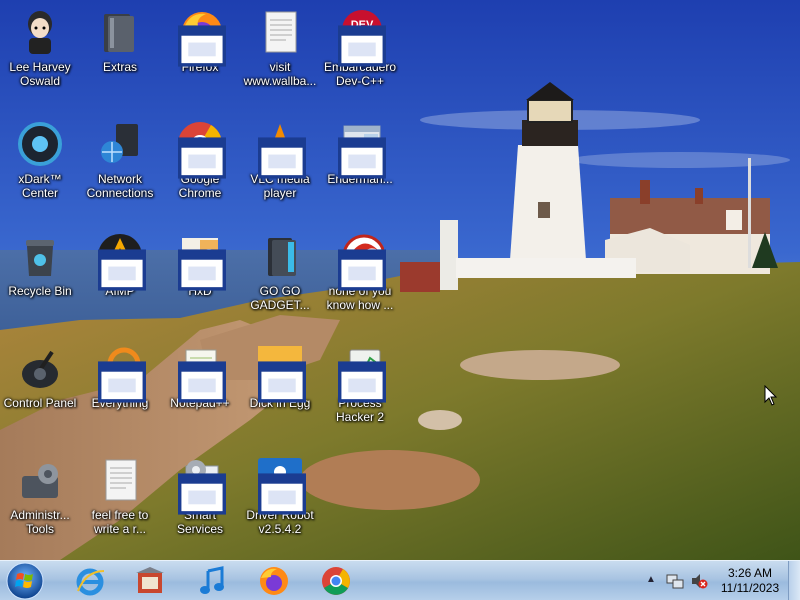 The image size is (800, 600). I want to click on taskbar-music, so click(212, 581).